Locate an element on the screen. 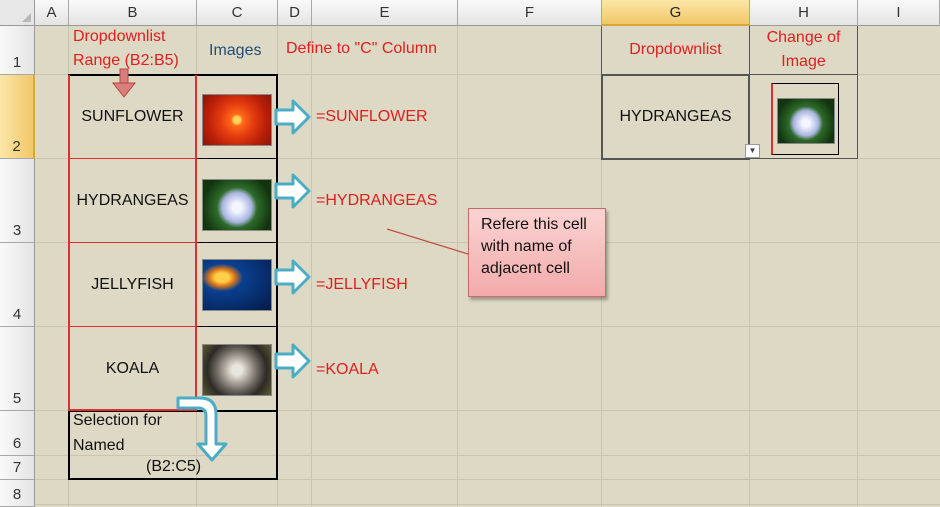  jellyfish-image is located at coordinates (237, 285).